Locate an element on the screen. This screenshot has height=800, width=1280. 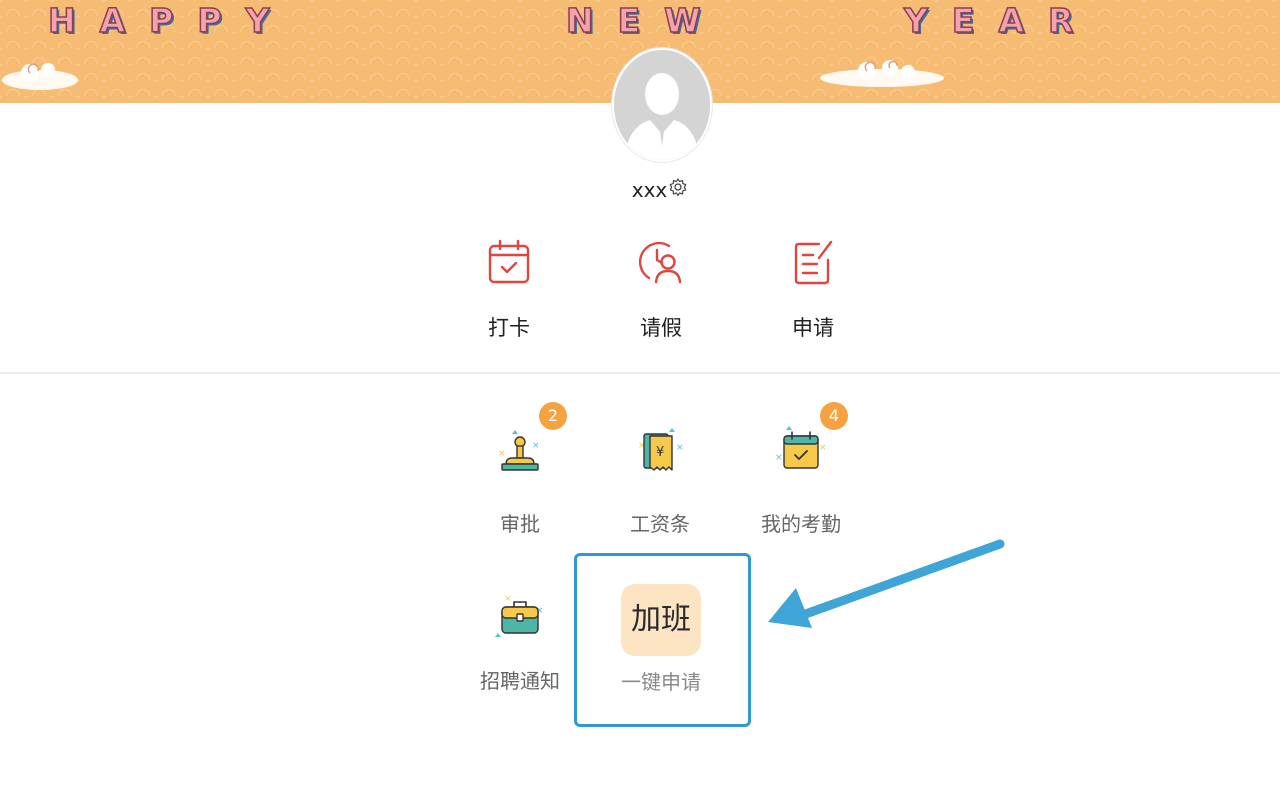
grid-item-label: 我的考勤 is located at coordinates (801, 524).